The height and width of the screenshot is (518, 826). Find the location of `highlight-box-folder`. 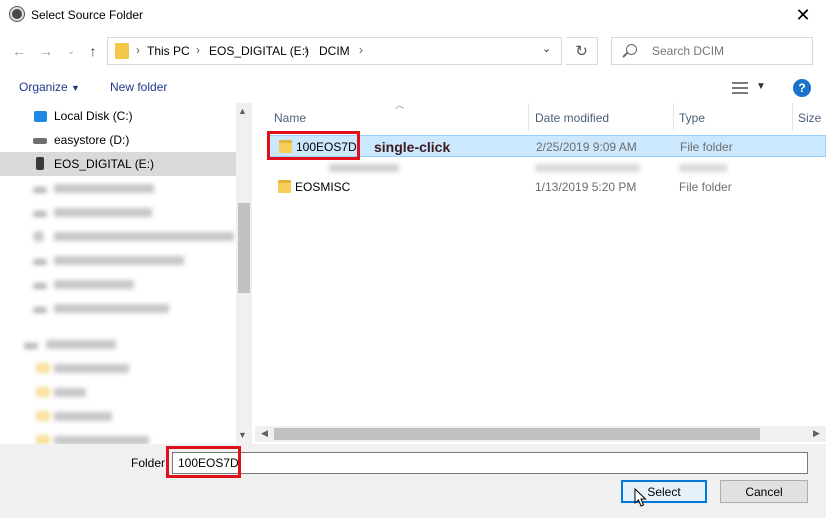

highlight-box-folder is located at coordinates (313, 145).